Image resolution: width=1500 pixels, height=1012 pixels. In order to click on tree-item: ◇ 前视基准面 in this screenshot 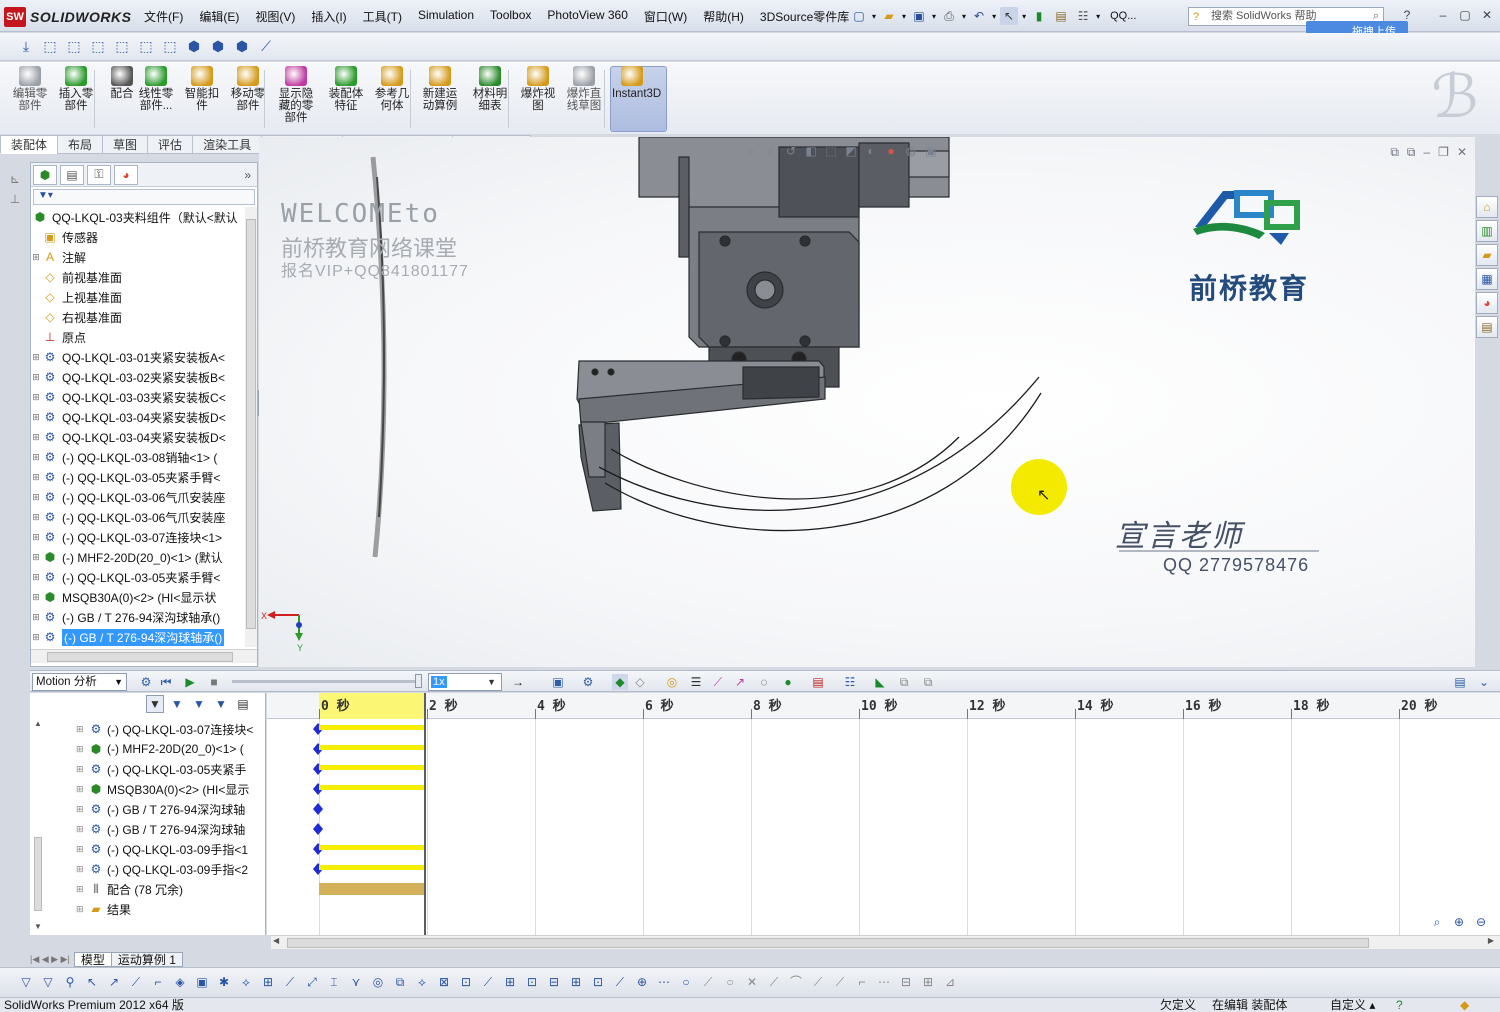, I will do `click(138, 277)`.